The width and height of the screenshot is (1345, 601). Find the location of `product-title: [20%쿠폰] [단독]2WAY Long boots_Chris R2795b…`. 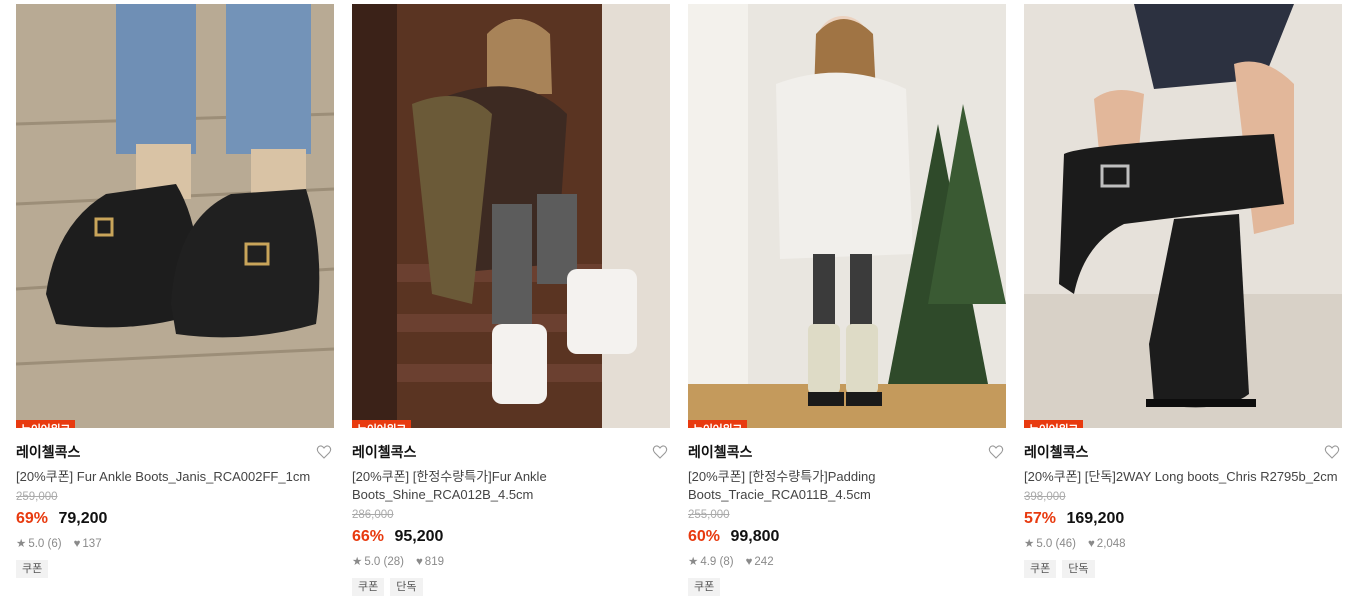

product-title: [20%쿠폰] [단독]2WAY Long boots_Chris R2795b… is located at coordinates (1183, 477).